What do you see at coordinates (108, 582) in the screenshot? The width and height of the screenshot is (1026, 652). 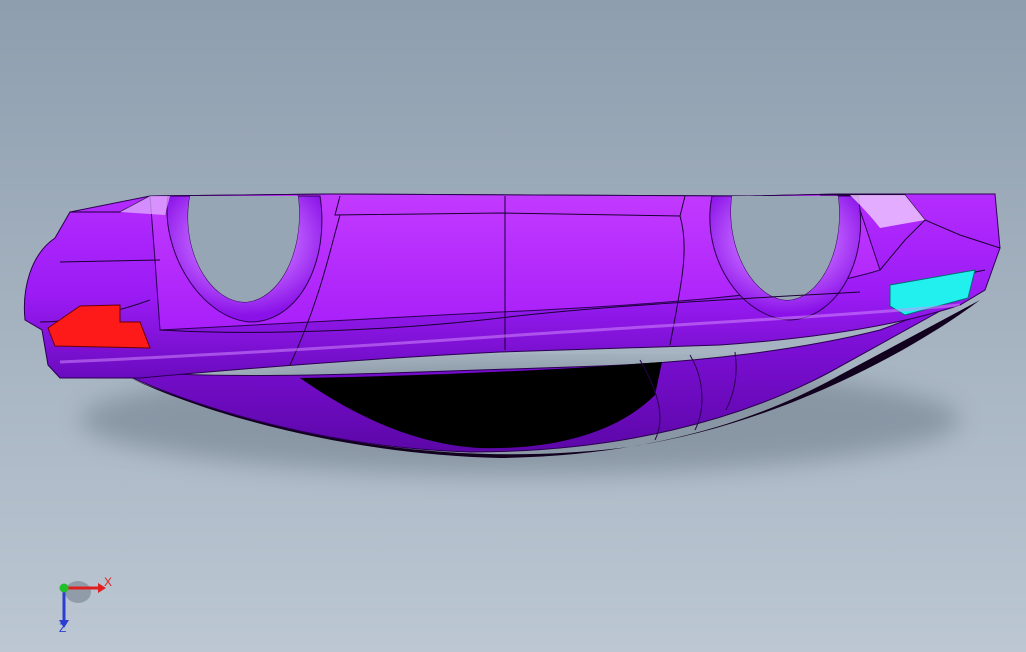 I see `x-axis-label: X` at bounding box center [108, 582].